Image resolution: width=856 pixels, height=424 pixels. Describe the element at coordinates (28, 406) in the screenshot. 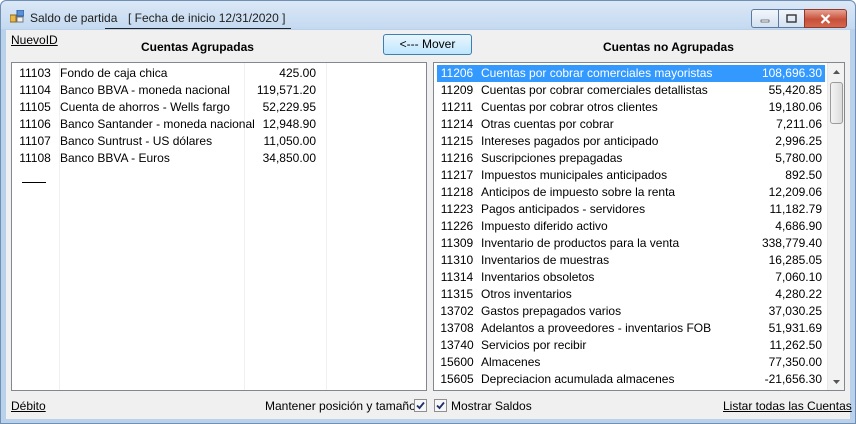

I see `debit-link: Débito` at that location.